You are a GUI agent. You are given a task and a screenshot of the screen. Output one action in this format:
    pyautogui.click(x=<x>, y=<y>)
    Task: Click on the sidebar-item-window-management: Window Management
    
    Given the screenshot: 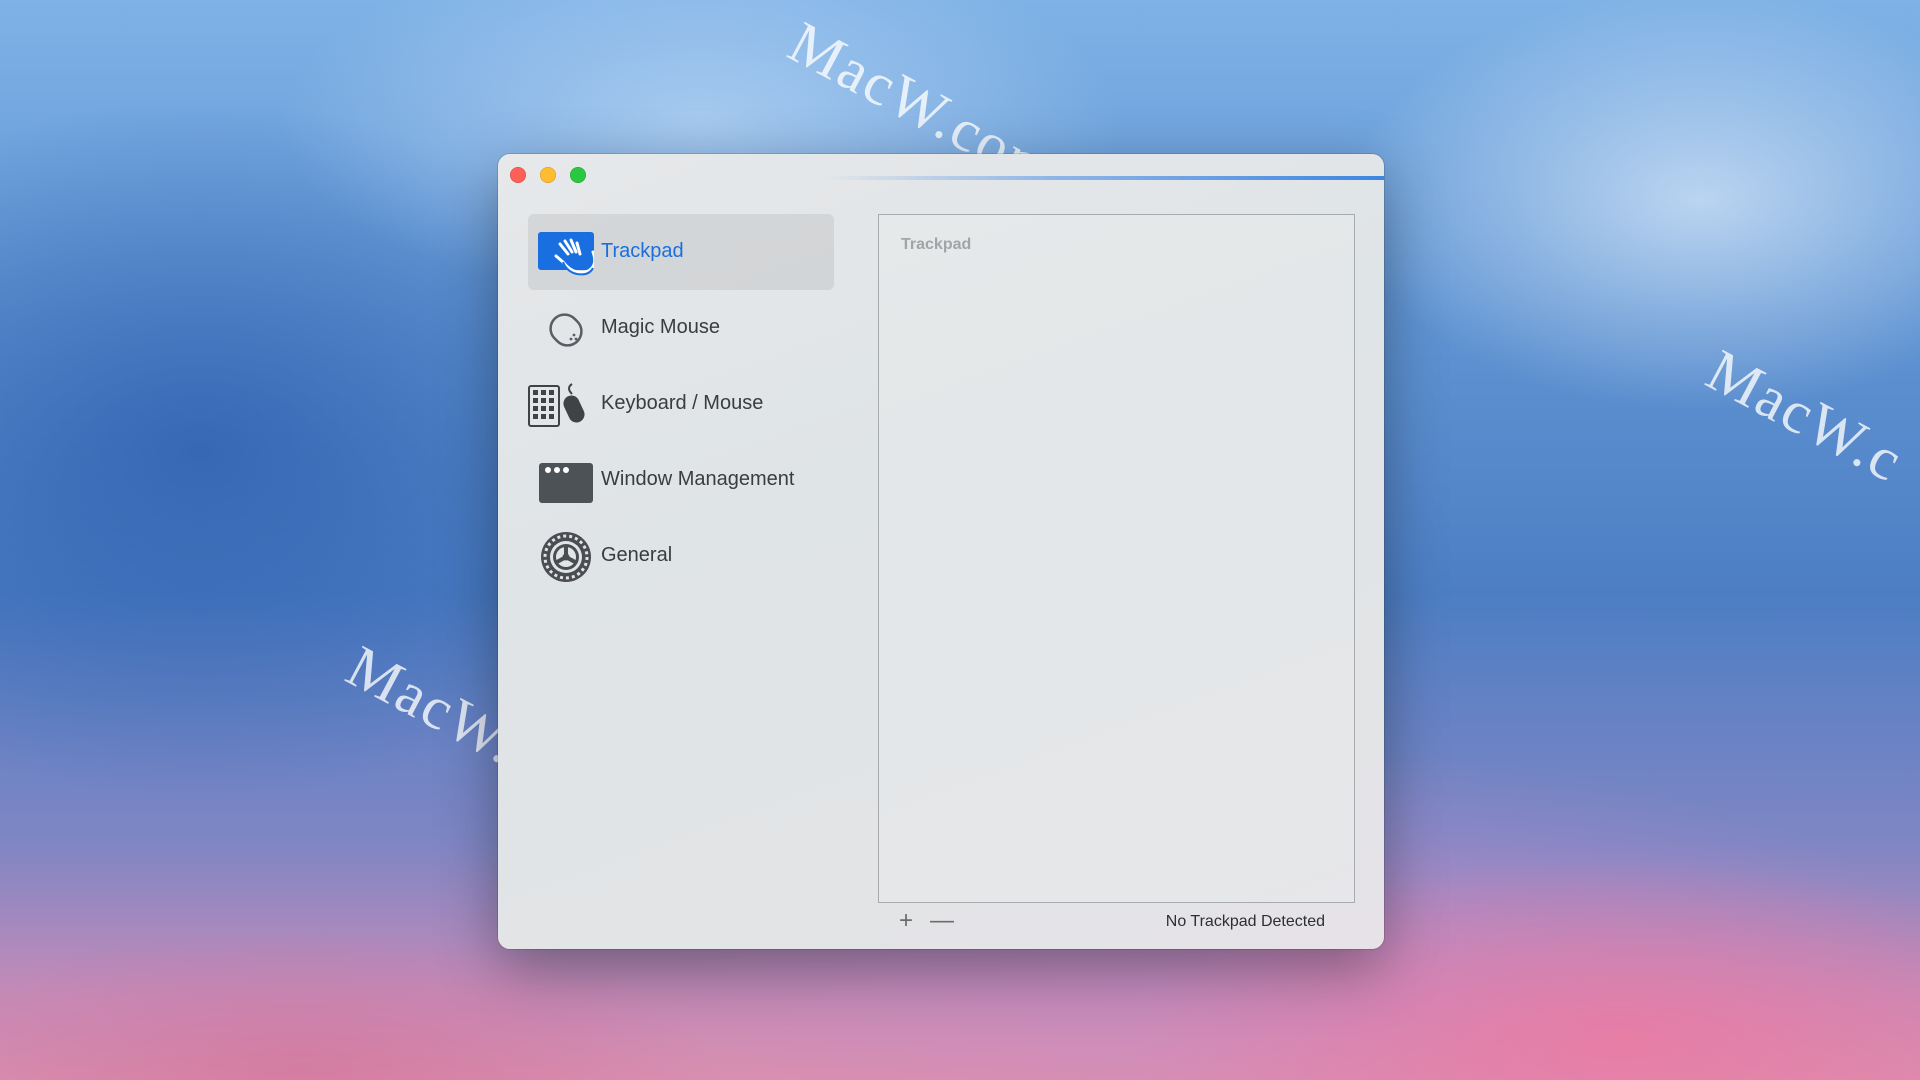 What is the action you would take?
    pyautogui.click(x=681, y=480)
    